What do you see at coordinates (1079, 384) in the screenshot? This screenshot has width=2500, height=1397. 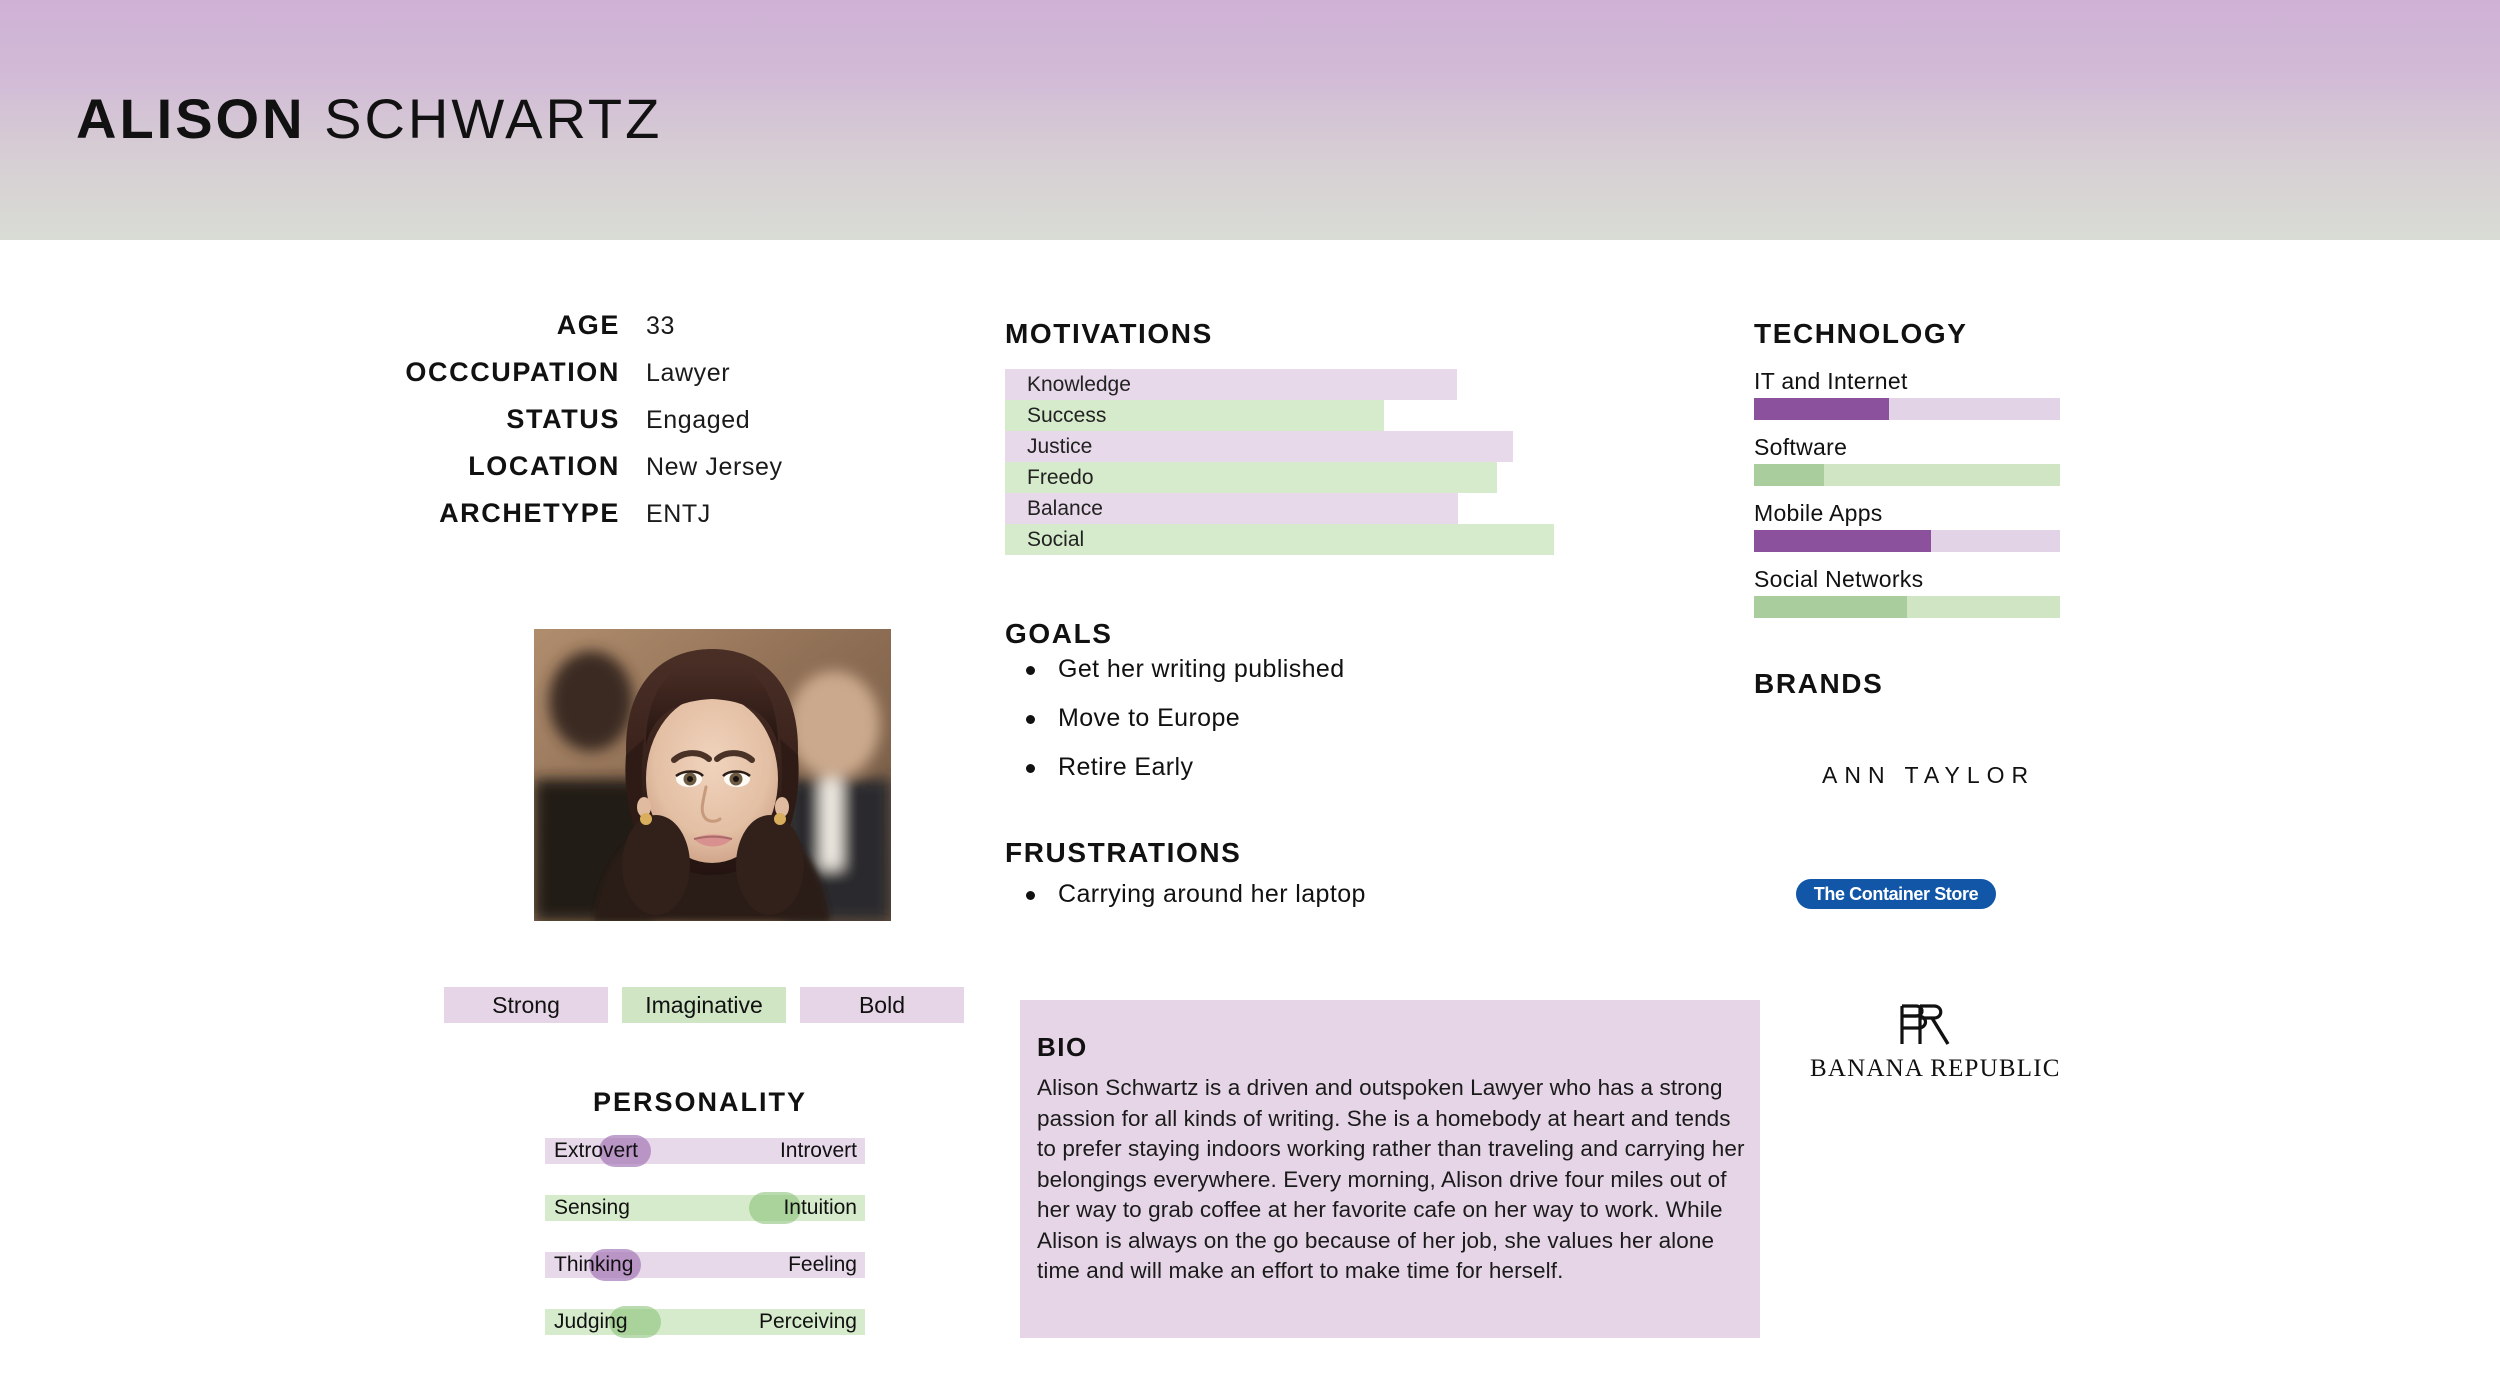 I see `motivation-label: Knowledge` at bounding box center [1079, 384].